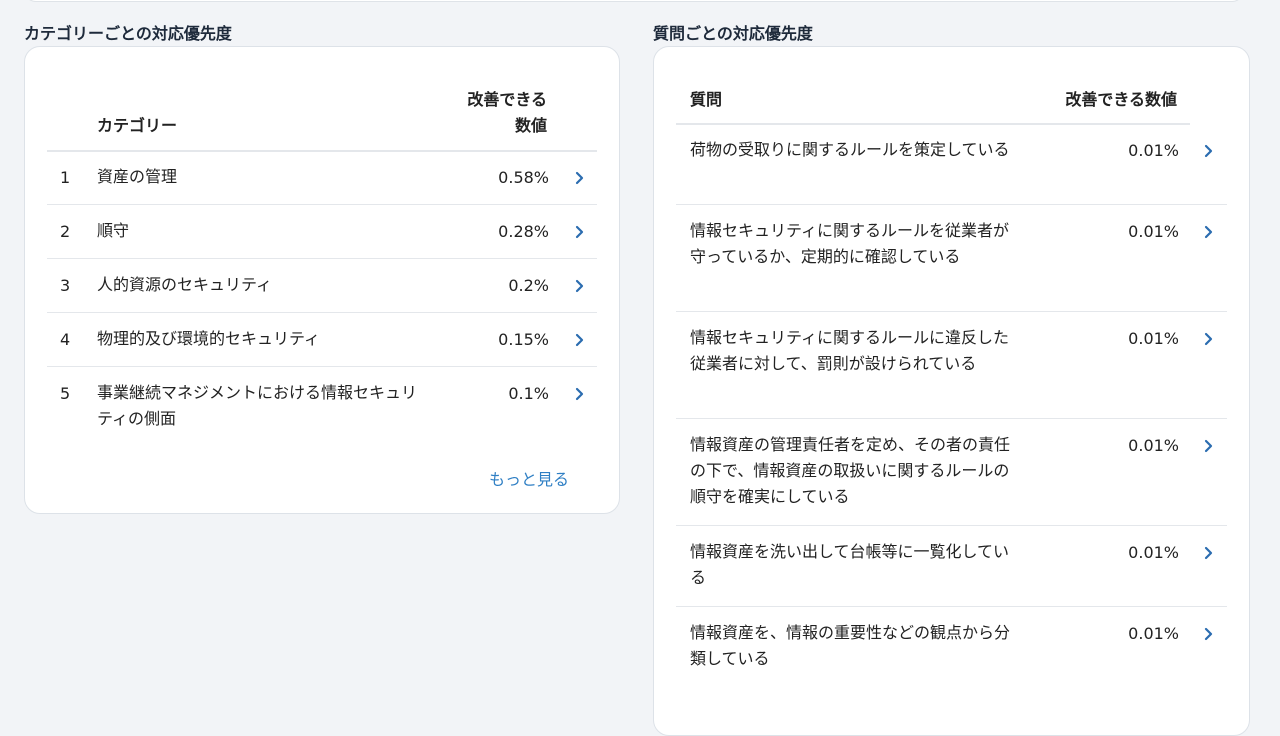 The width and height of the screenshot is (1280, 736). Describe the element at coordinates (529, 478) in the screenshot. I see `show-more-link: もっと見る` at that location.